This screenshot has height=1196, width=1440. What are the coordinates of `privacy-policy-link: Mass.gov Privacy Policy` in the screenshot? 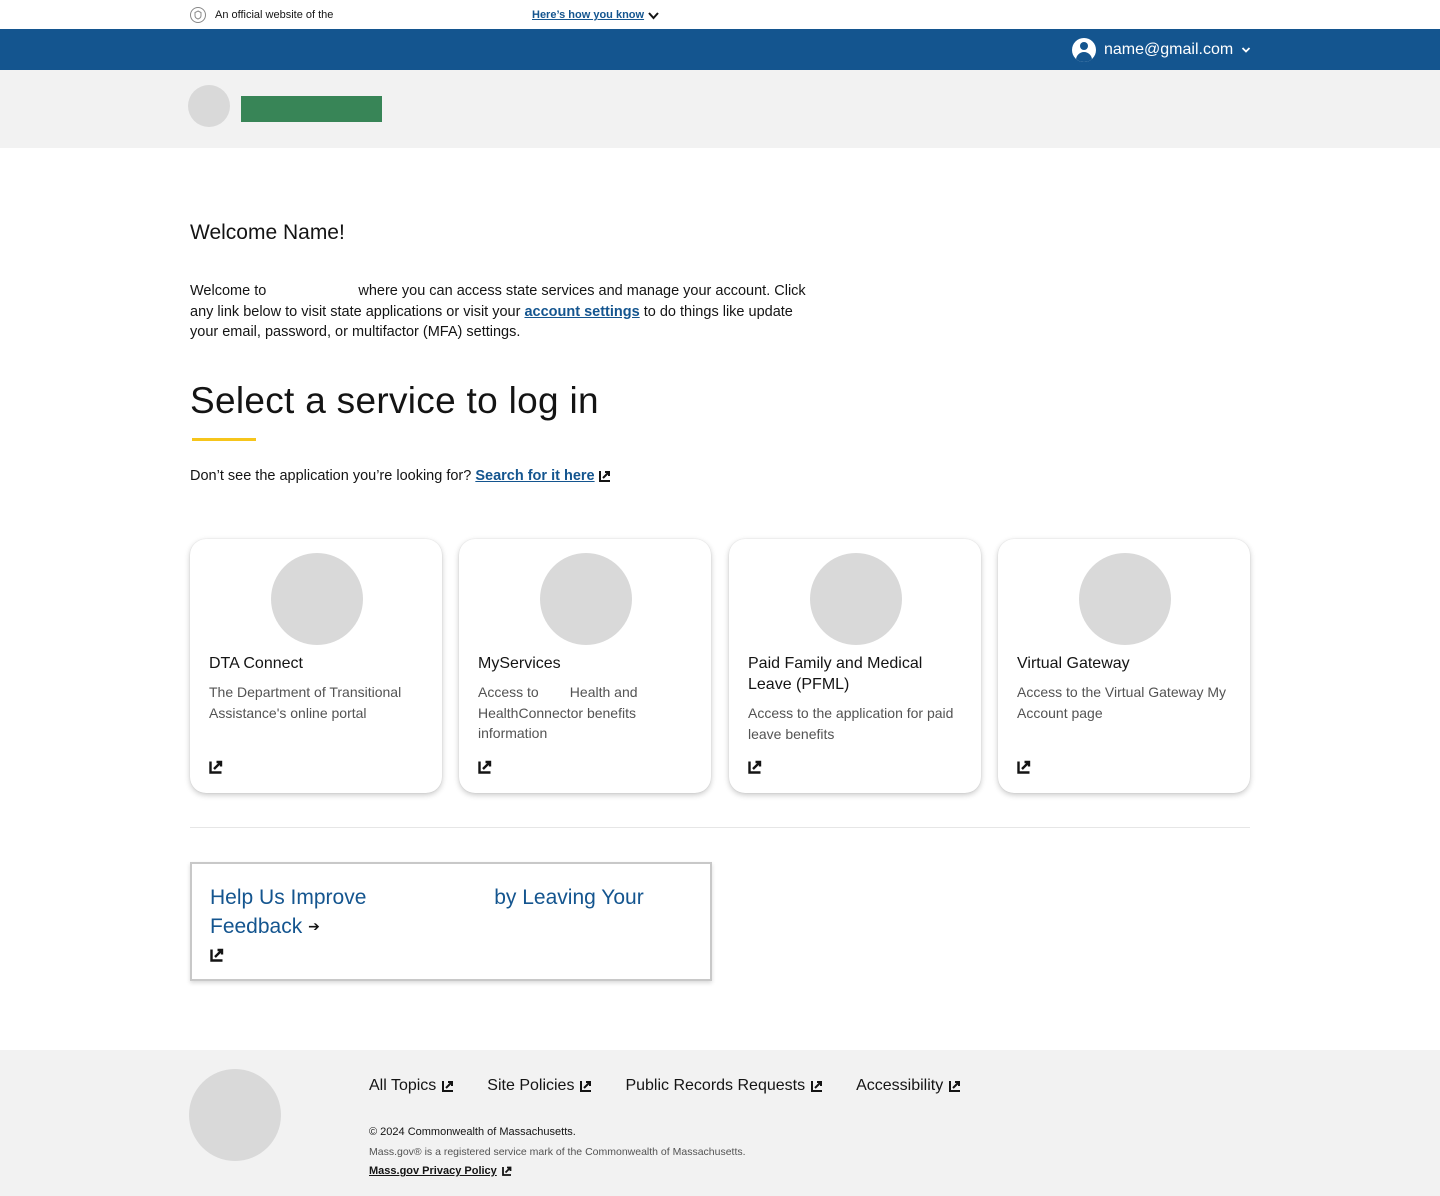 It's located at (440, 1171).